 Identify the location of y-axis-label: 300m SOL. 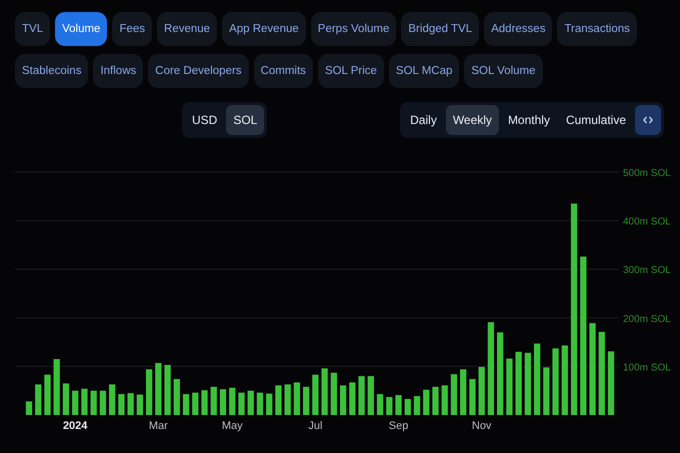
(647, 270).